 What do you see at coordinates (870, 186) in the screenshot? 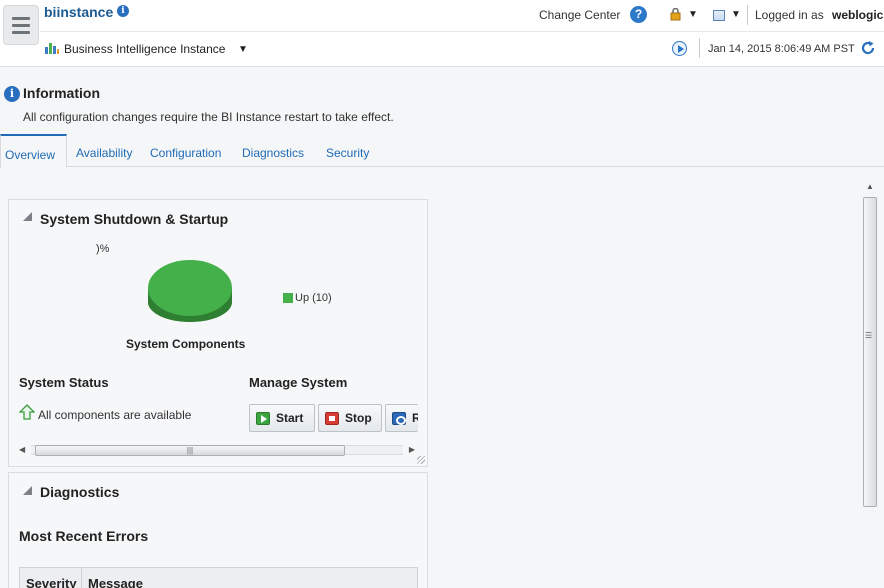
I see `scroll-up-arrow-icon: ▲` at bounding box center [870, 186].